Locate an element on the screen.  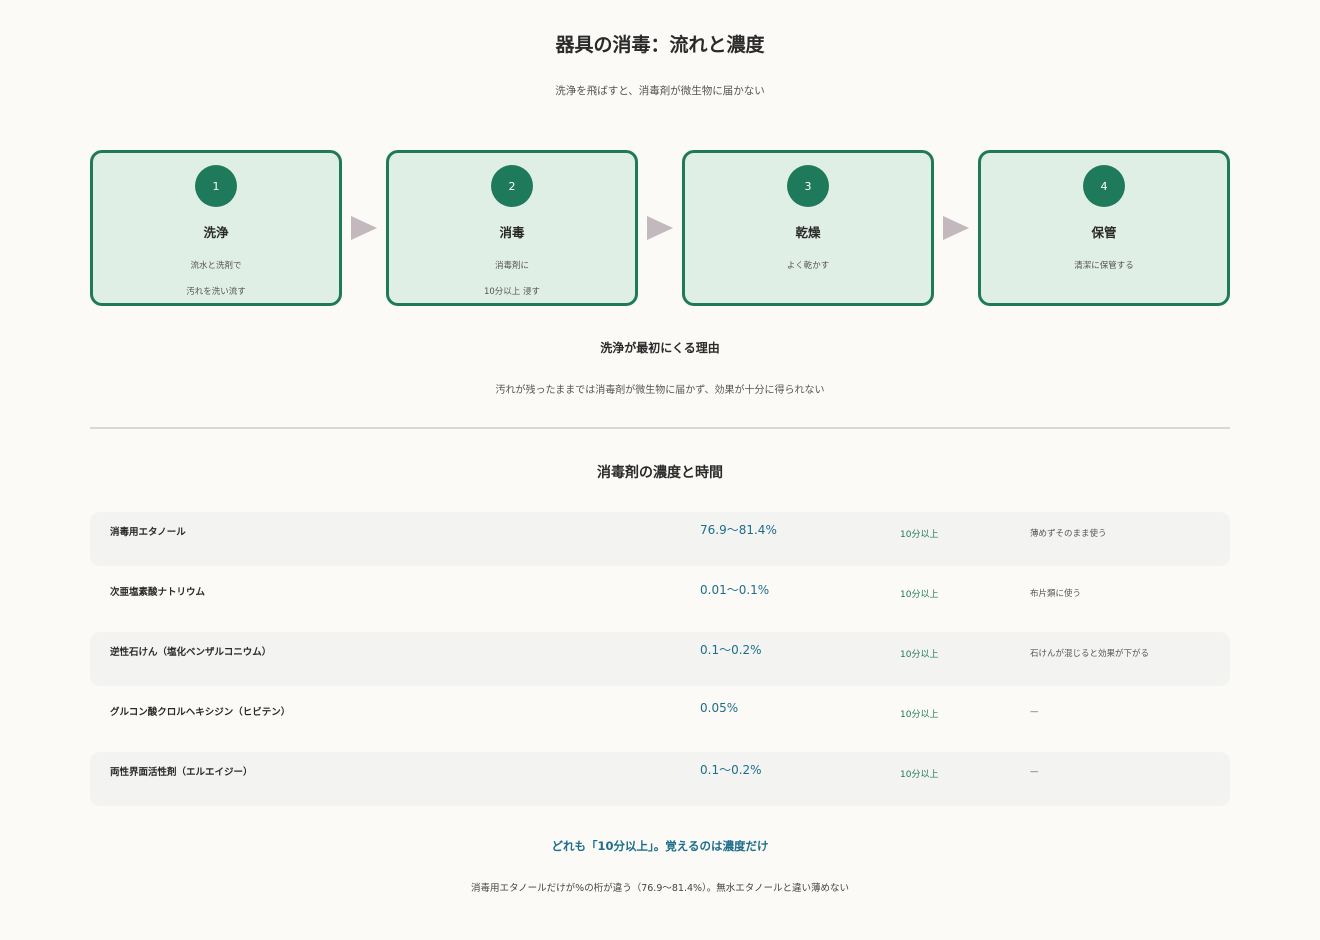
summary-heading: どれも「10分以上」。覚えるのは濃度だけ is located at coordinates (660, 846).